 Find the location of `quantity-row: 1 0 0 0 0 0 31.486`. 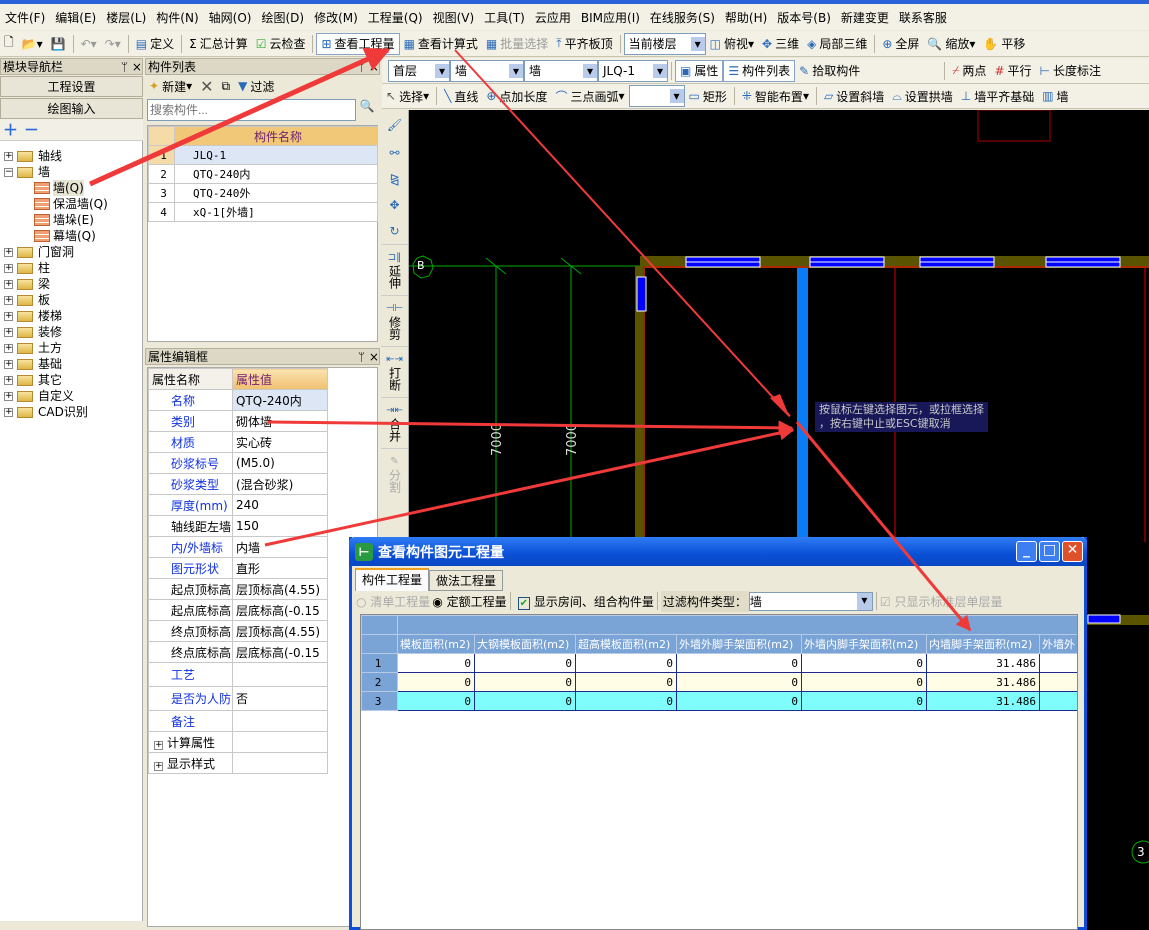

quantity-row: 1 0 0 0 0 0 31.486 is located at coordinates (719, 663).